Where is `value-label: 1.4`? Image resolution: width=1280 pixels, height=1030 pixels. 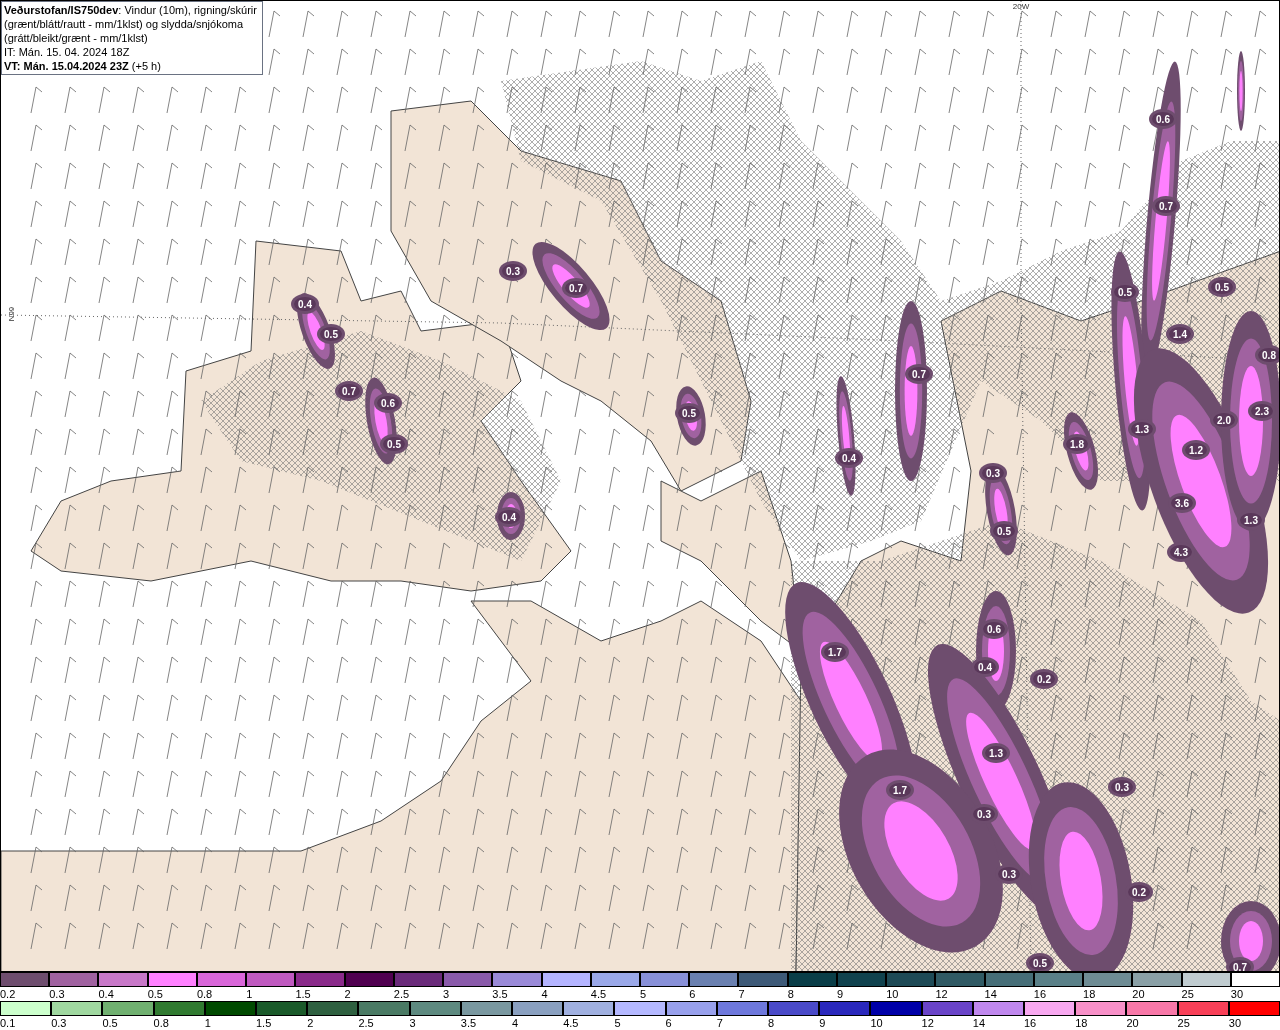
value-label: 1.4 is located at coordinates (1180, 334).